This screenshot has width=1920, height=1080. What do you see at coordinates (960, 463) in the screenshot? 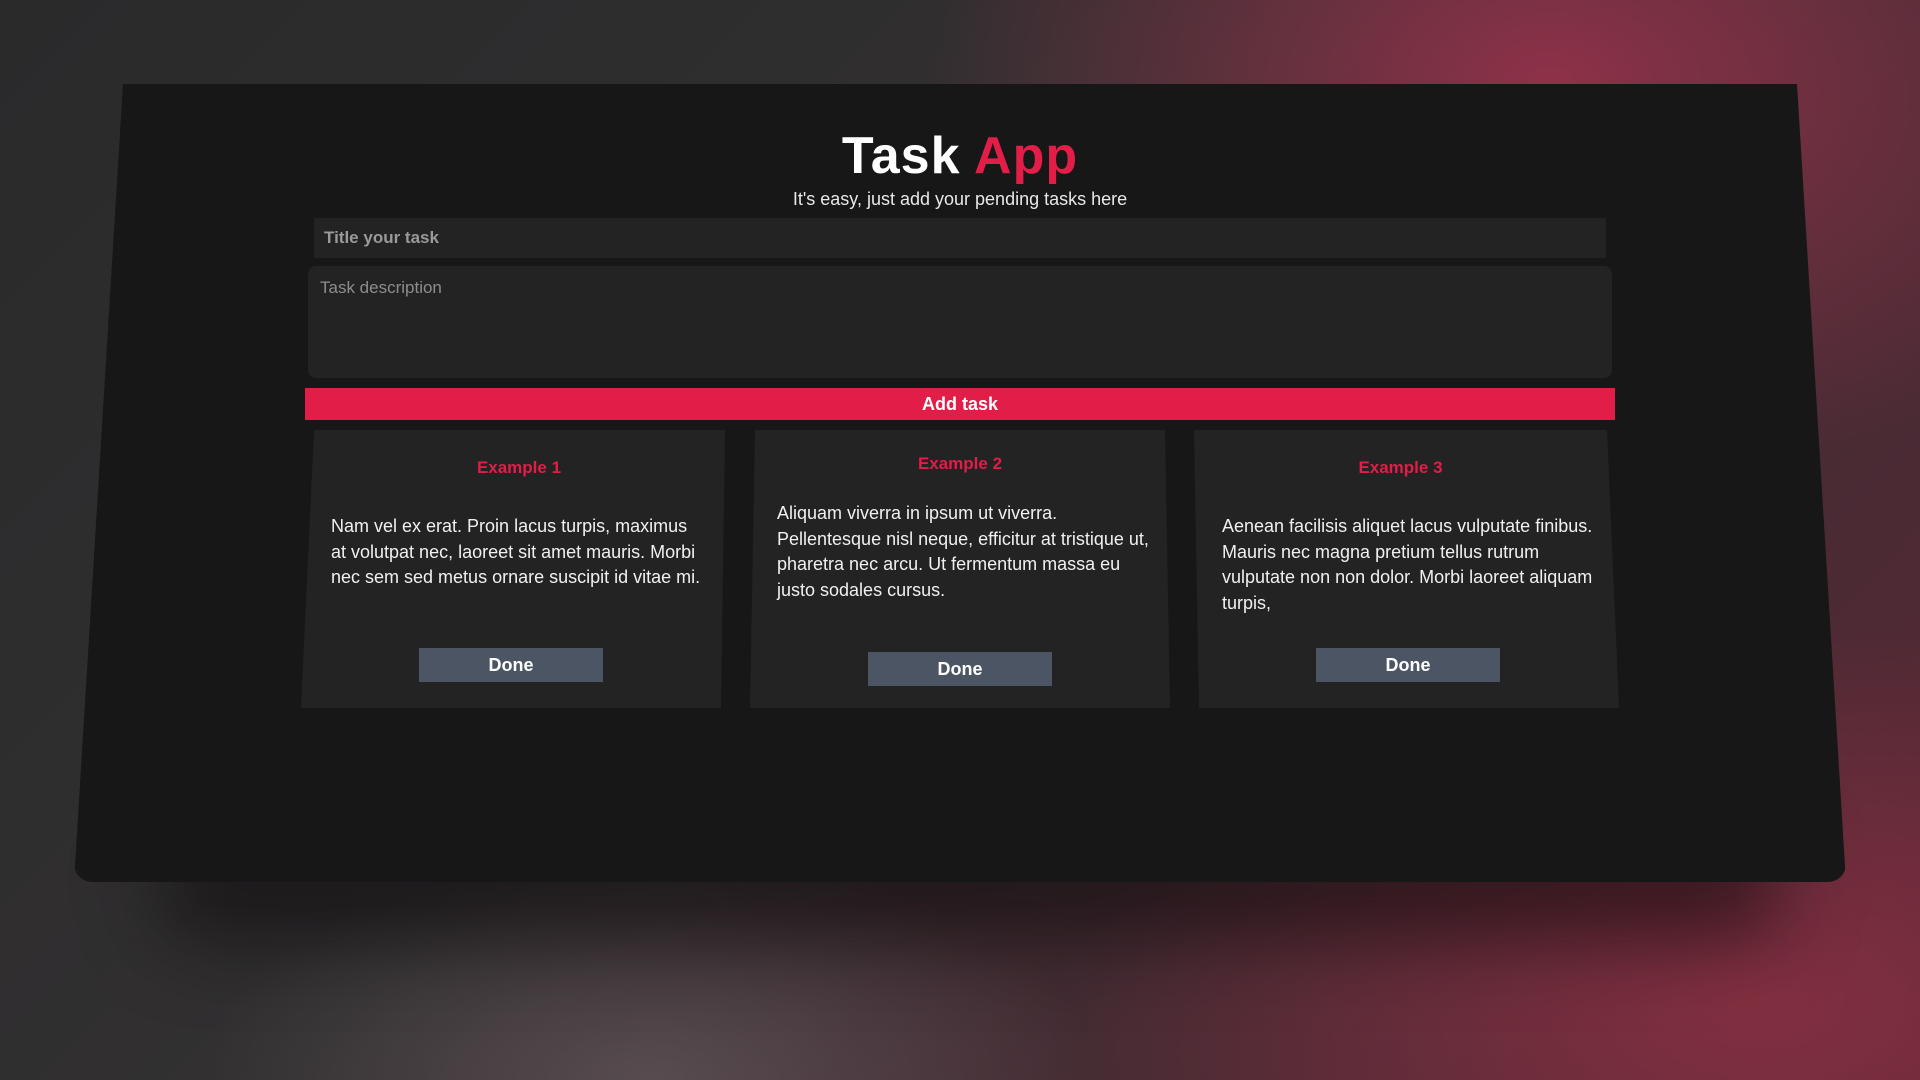
I see `task-card-title: Example 2` at bounding box center [960, 463].